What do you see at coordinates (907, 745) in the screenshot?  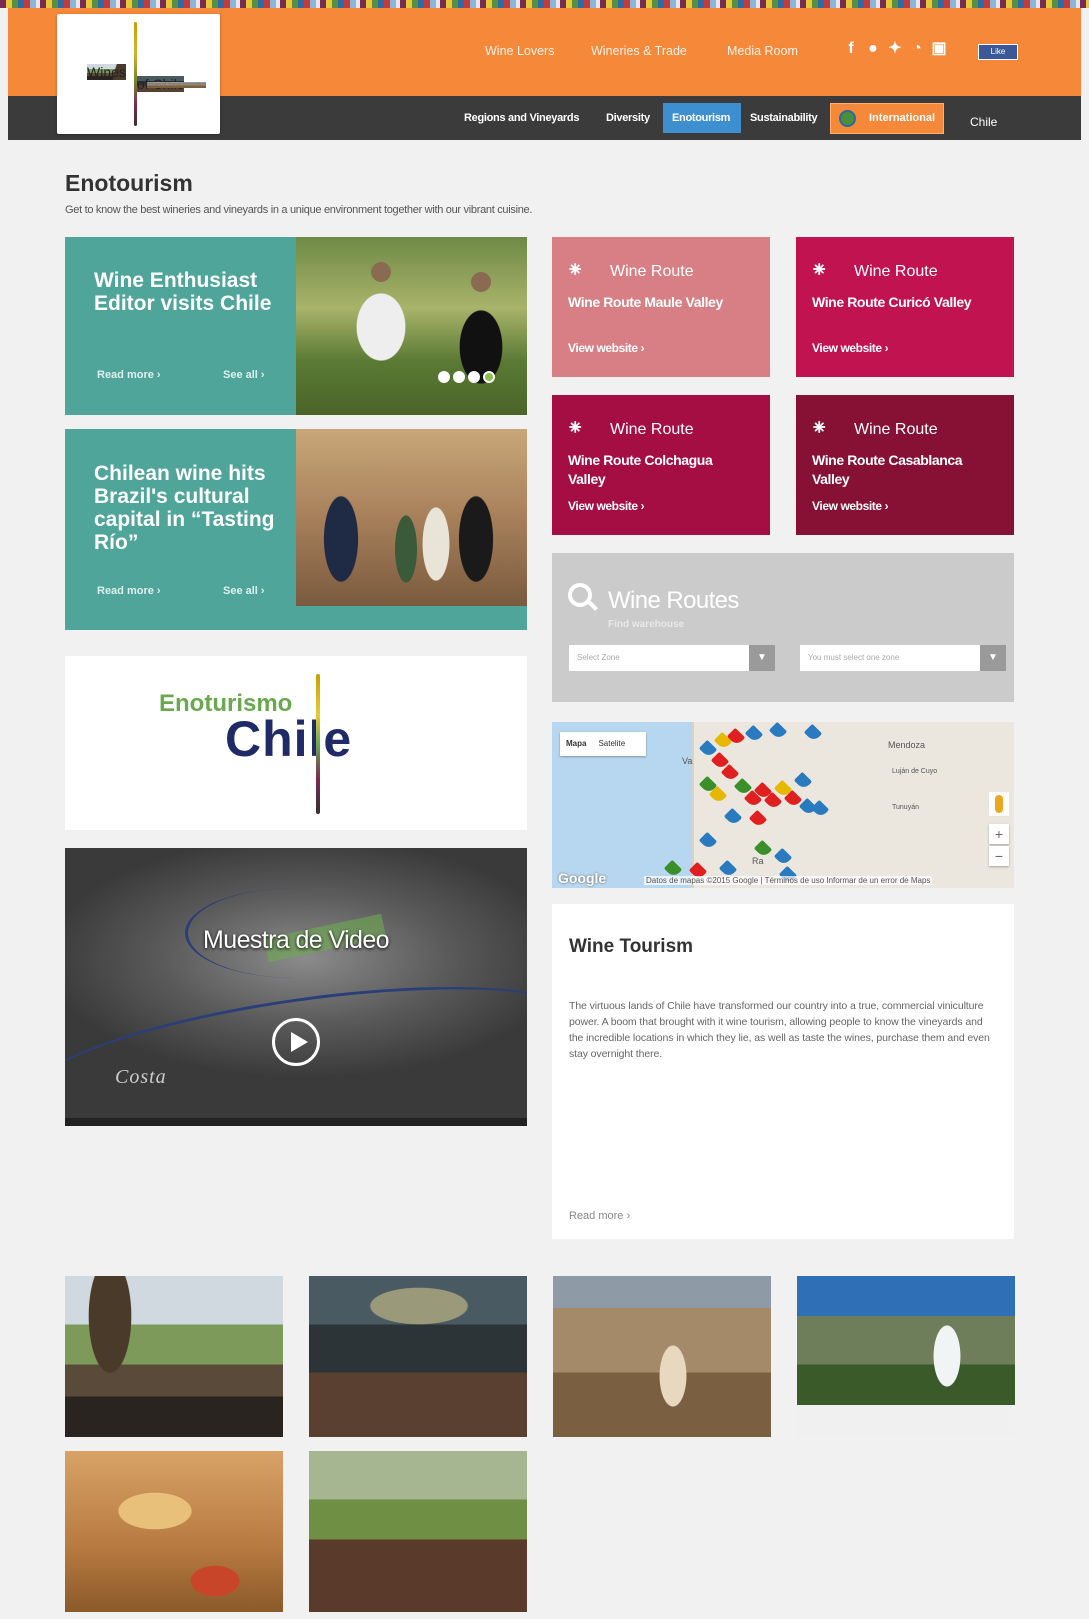 I see `map-city-label: Mendoza` at bounding box center [907, 745].